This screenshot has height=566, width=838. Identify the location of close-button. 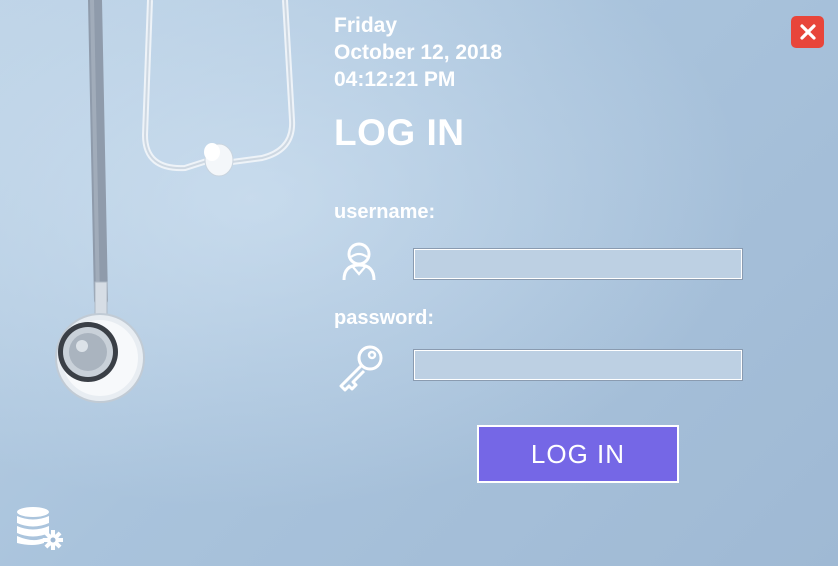
(807, 32).